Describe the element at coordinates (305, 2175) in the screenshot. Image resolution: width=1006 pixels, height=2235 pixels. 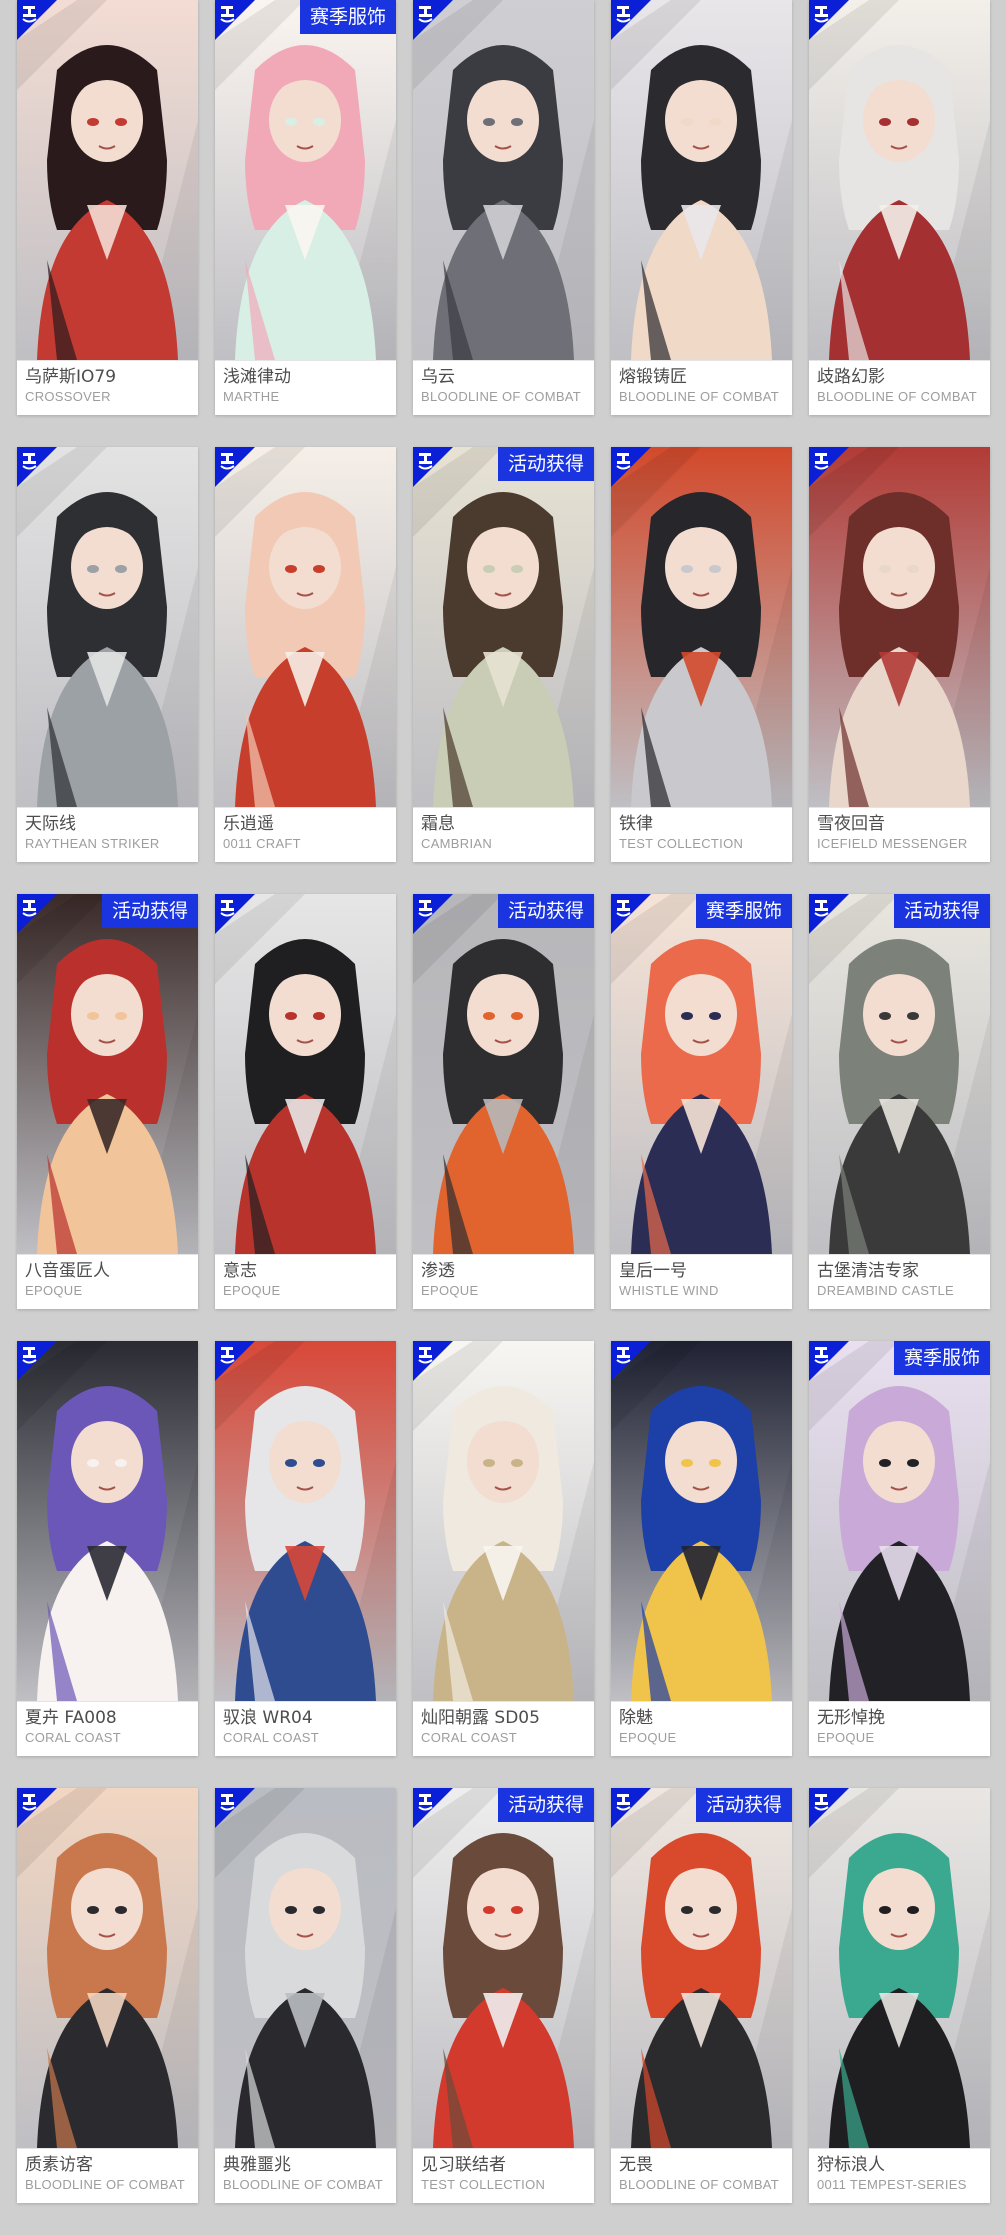
I see `skin-caption: 典雅噩兆 BLOODLINE OF COMBAT` at that location.